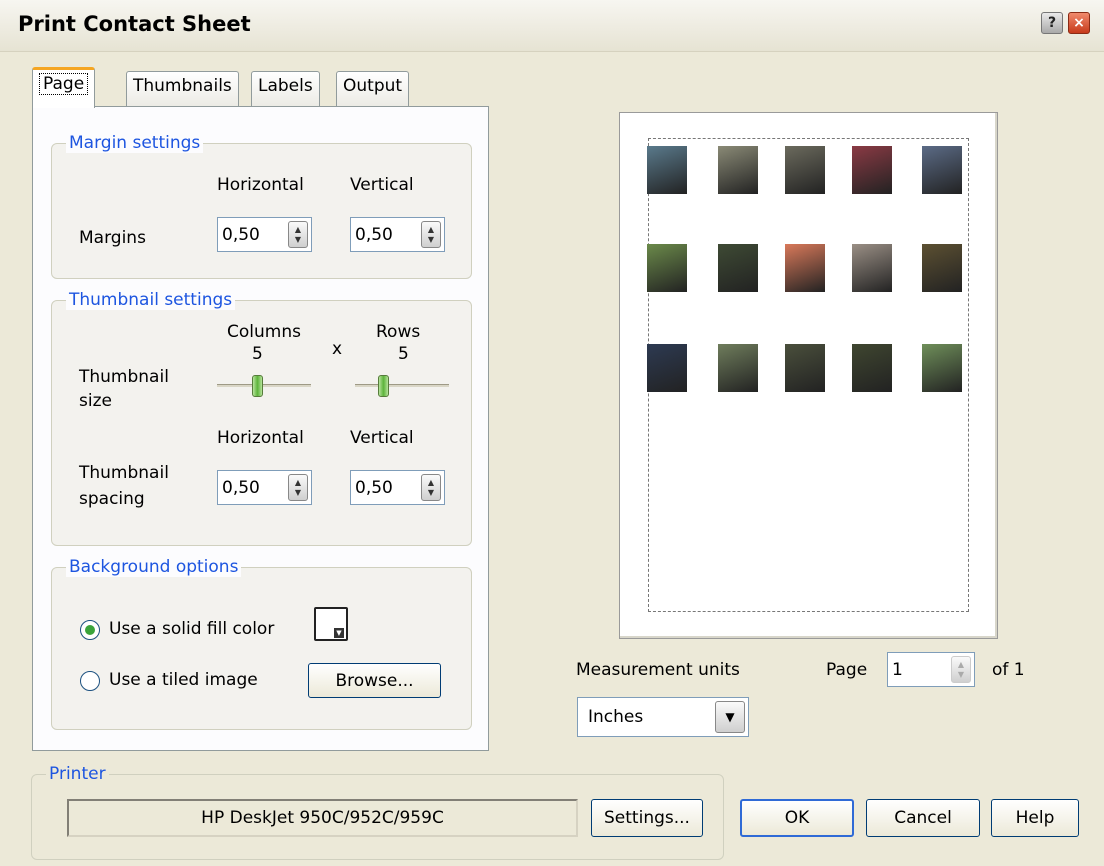 The width and height of the screenshot is (1104, 866). I want to click on tab-output-label: Output, so click(373, 86).